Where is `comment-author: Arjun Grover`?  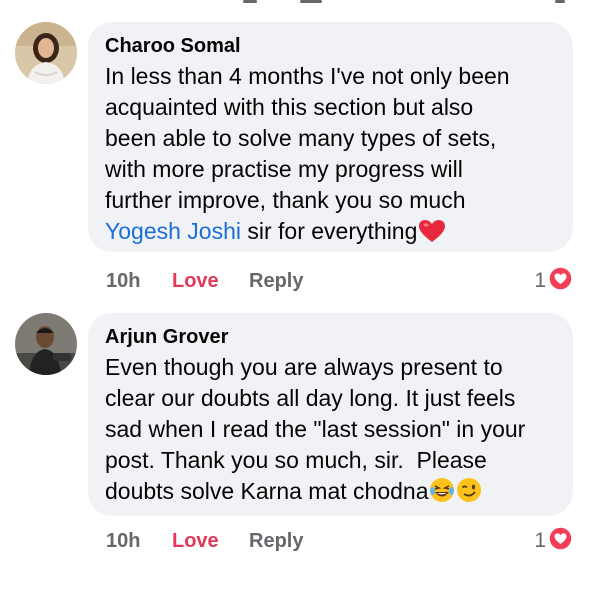
comment-author: Arjun Grover is located at coordinates (339, 337).